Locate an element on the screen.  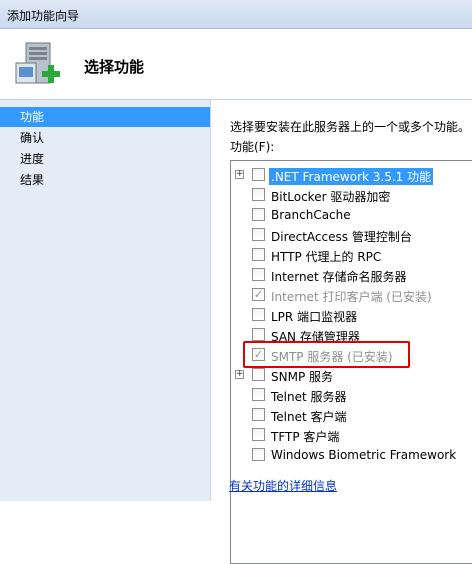
feature-row: Telnet 服务器 is located at coordinates (351, 395).